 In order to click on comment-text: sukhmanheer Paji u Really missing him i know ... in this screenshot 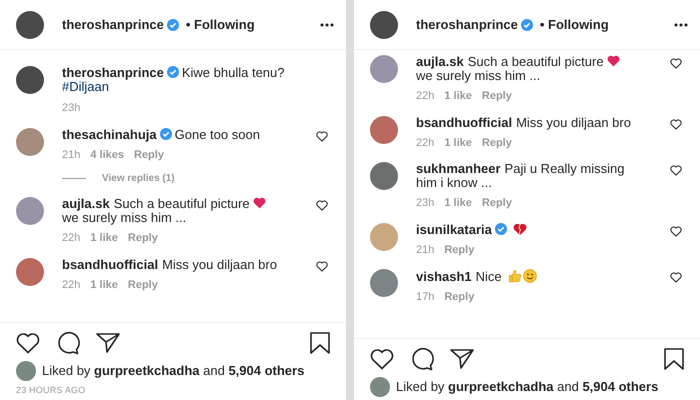, I will do `click(521, 176)`.